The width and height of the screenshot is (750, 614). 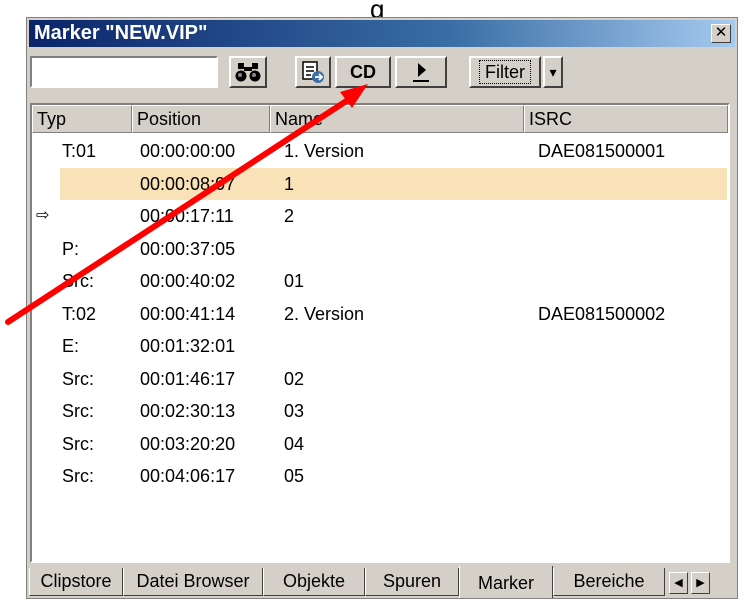 I want to click on column-header-typ: Typ, so click(x=82, y=119).